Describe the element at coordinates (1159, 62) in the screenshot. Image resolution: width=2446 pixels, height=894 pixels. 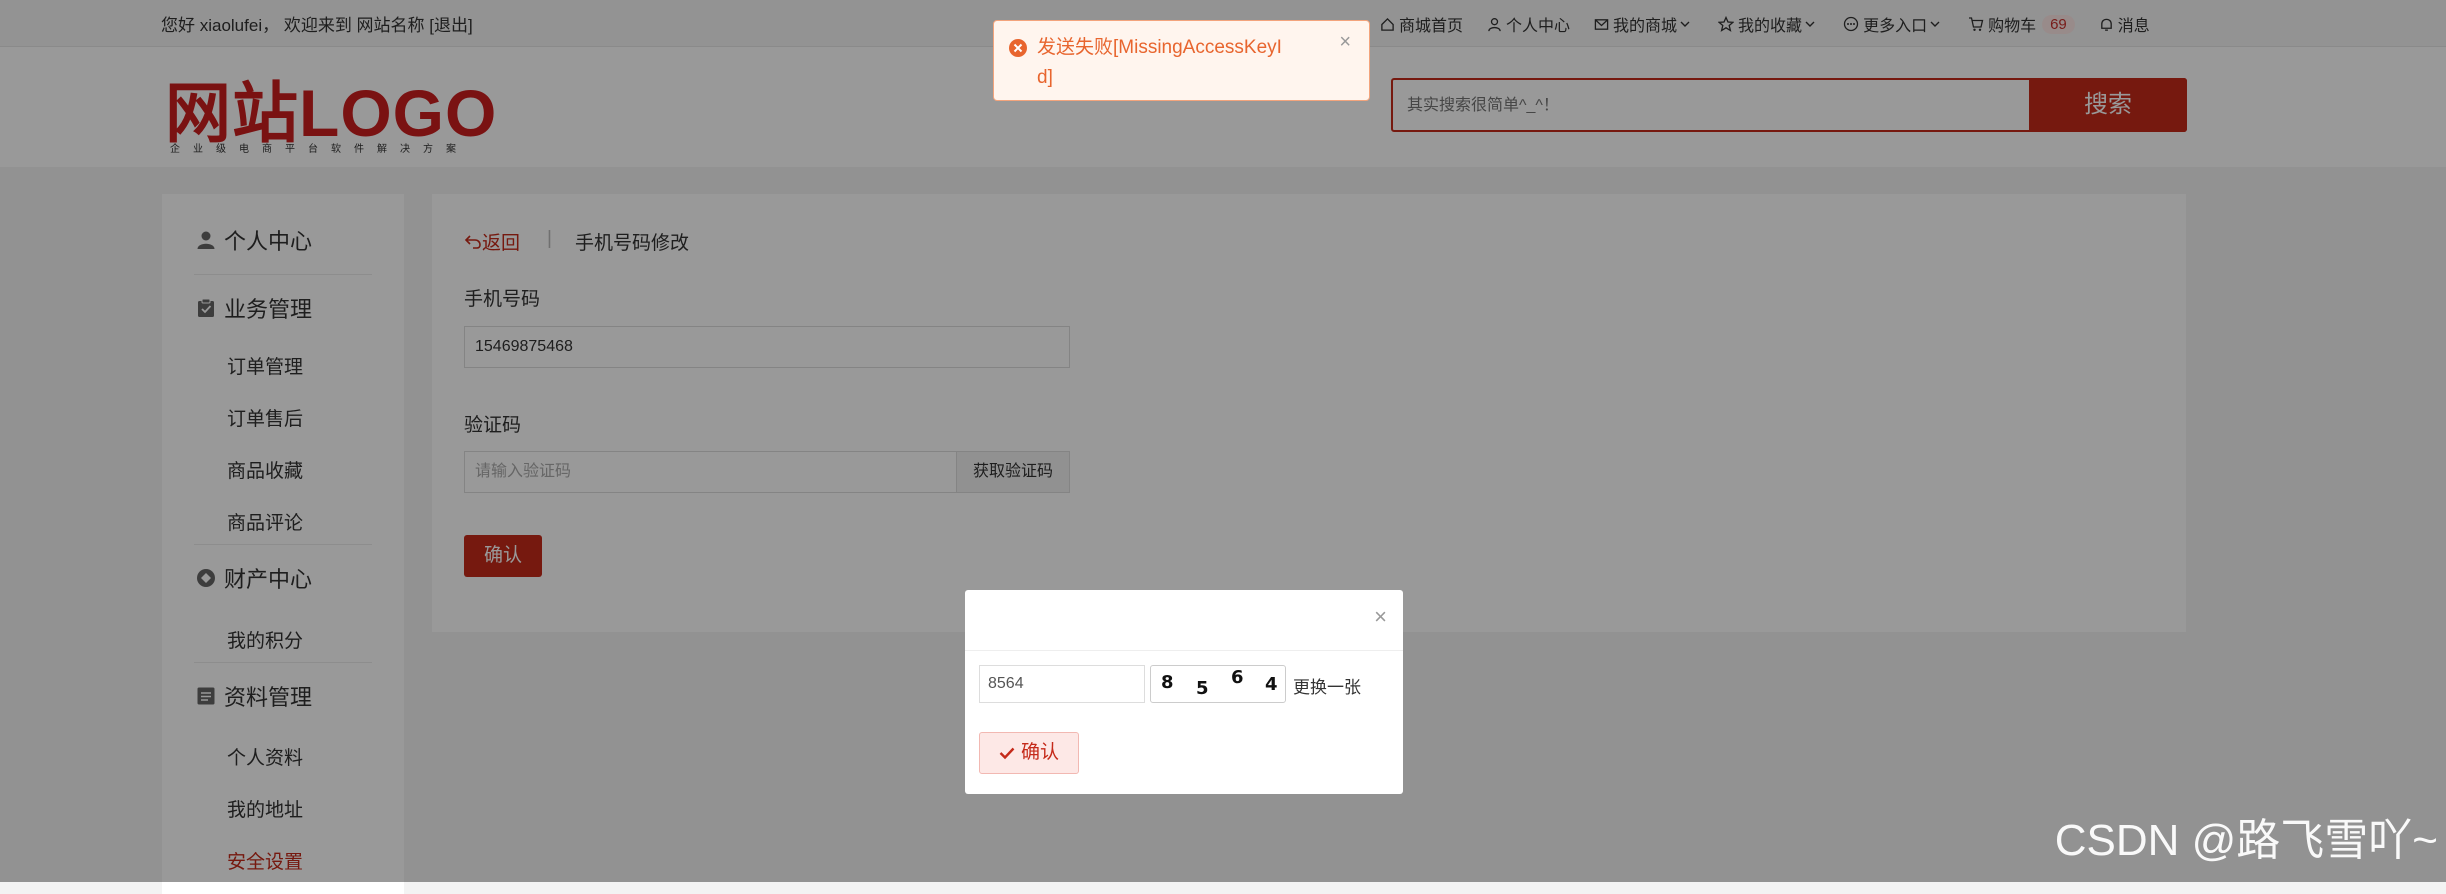
I see `toast-message: 发送失败[MissingAccessKeyId]` at that location.